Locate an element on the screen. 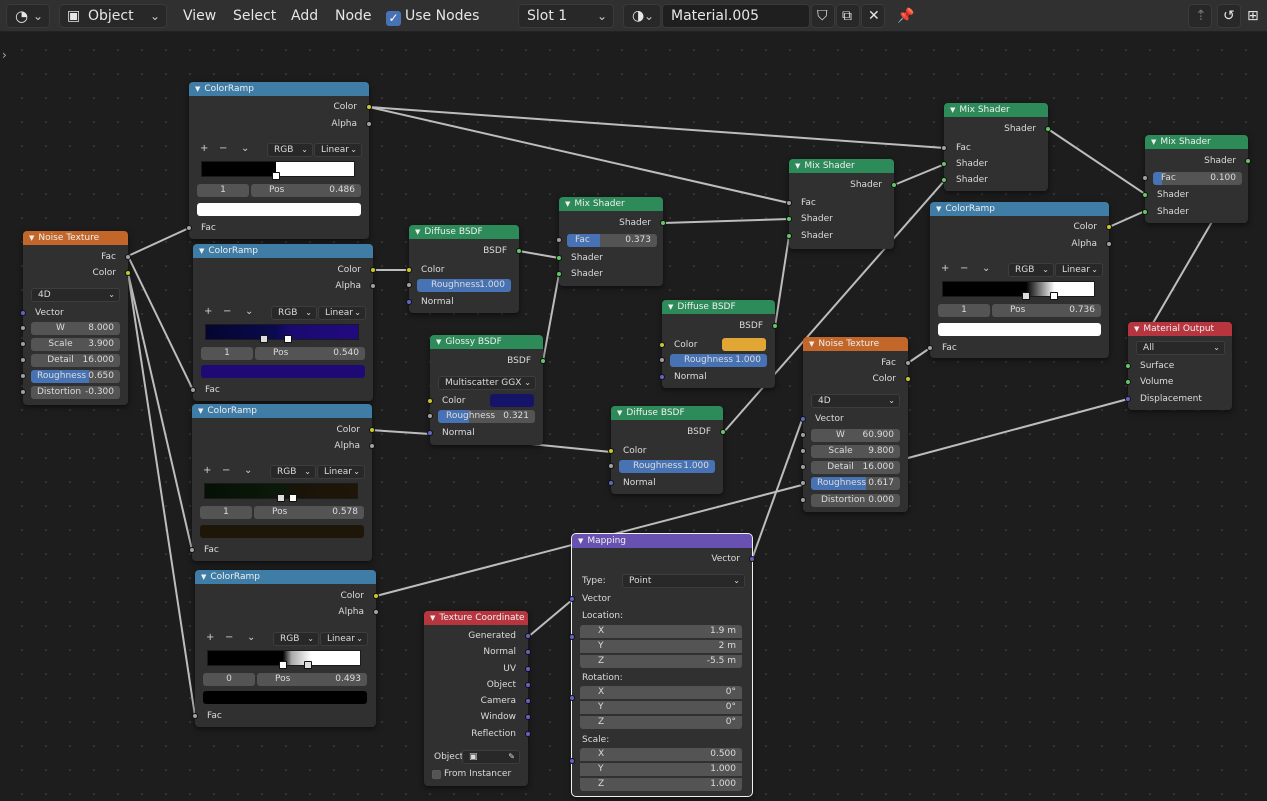 The height and width of the screenshot is (801, 1267). fake-user-button: ⛉ is located at coordinates (823, 16).